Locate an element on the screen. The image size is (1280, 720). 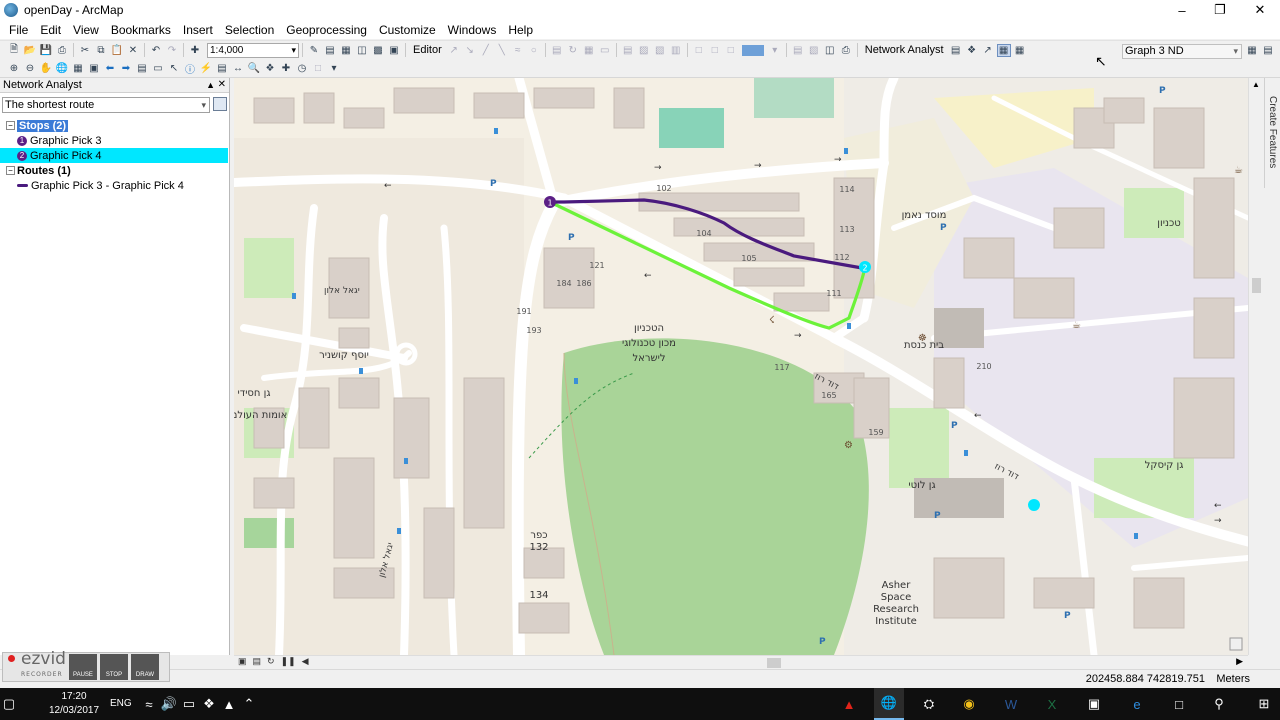
create-viewer-icon: □ is located at coordinates (318, 68).